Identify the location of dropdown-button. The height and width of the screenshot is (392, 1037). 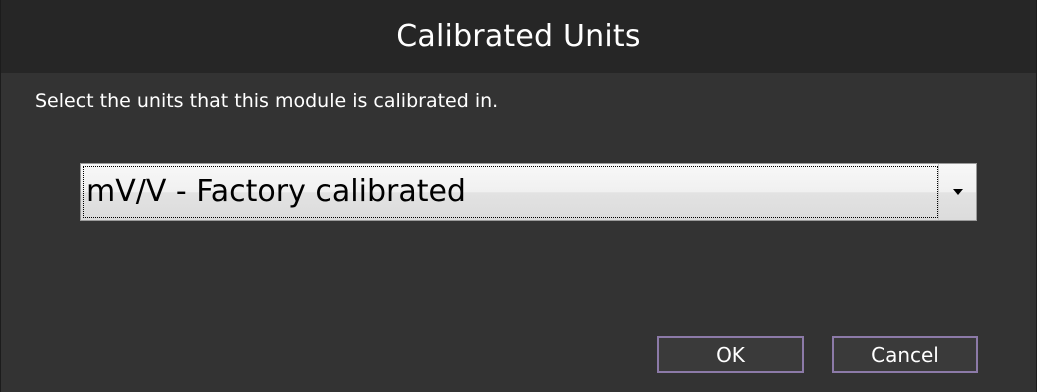
(957, 192).